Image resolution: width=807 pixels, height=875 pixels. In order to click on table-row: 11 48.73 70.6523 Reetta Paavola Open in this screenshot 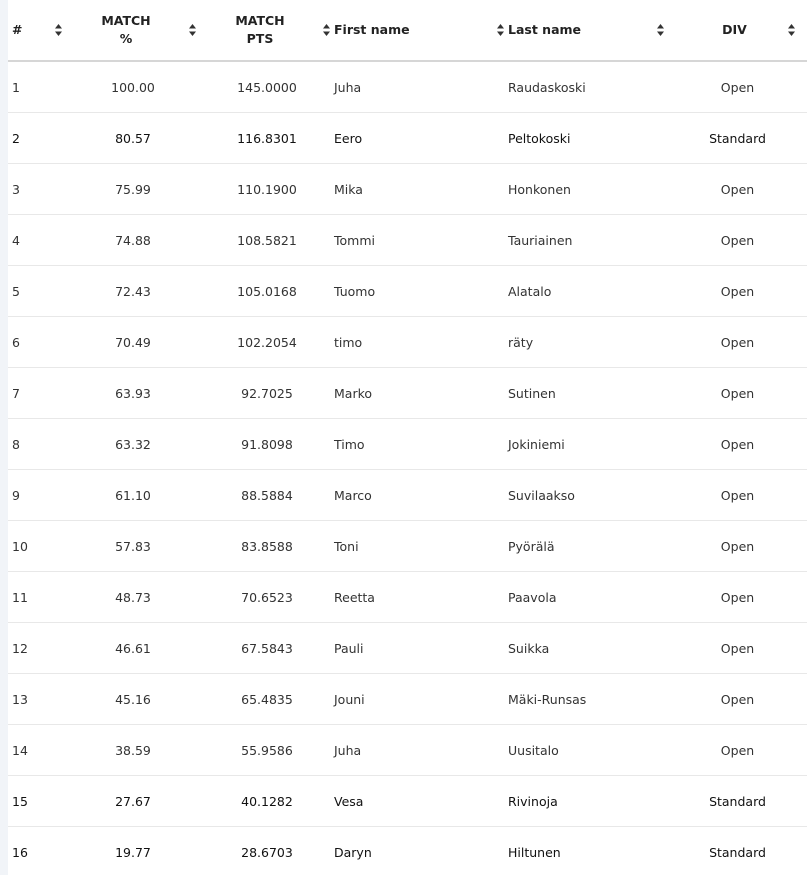, I will do `click(407, 597)`.